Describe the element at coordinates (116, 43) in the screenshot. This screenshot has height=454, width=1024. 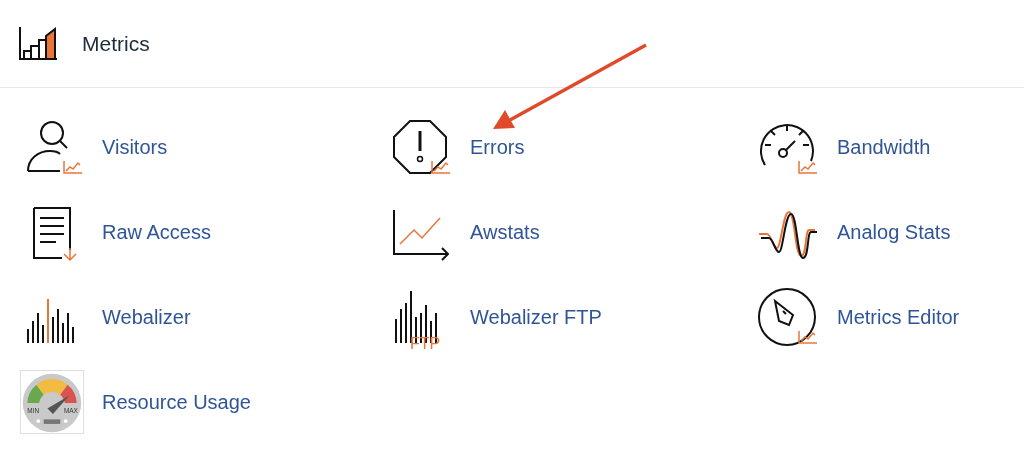
I see `section-title: Metrics` at that location.